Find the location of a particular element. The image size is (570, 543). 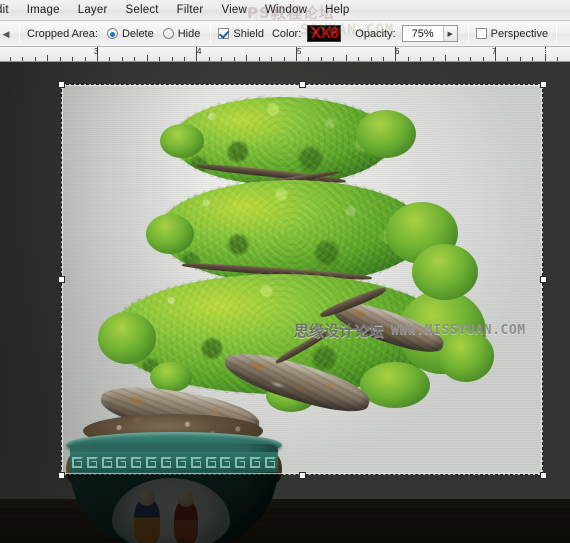

horizontal-ruler: 3 4 5 6 7 is located at coordinates (285, 54).